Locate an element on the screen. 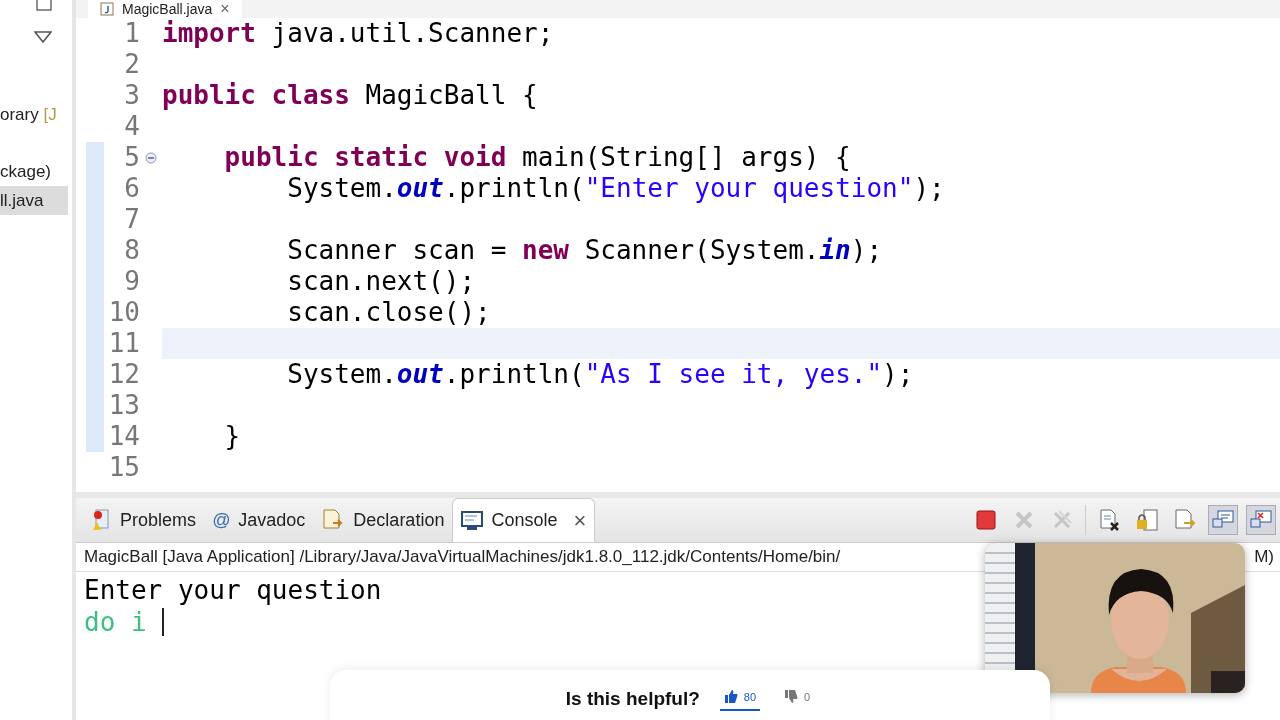 This screenshot has height=720, width=1280. collapse-icon is located at coordinates (151, 157).